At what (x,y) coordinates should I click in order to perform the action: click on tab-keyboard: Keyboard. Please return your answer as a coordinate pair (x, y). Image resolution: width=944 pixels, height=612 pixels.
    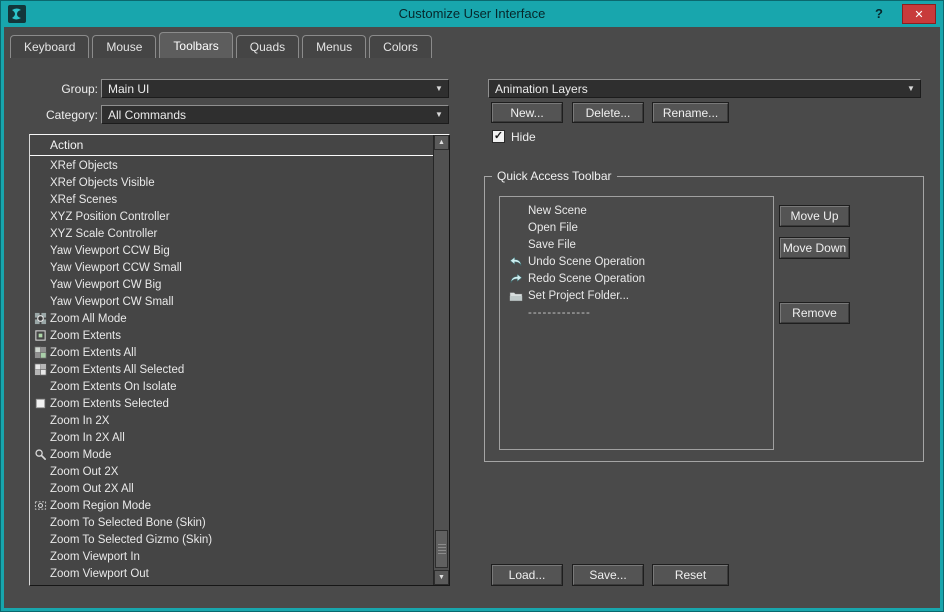
    Looking at the image, I should click on (50, 46).